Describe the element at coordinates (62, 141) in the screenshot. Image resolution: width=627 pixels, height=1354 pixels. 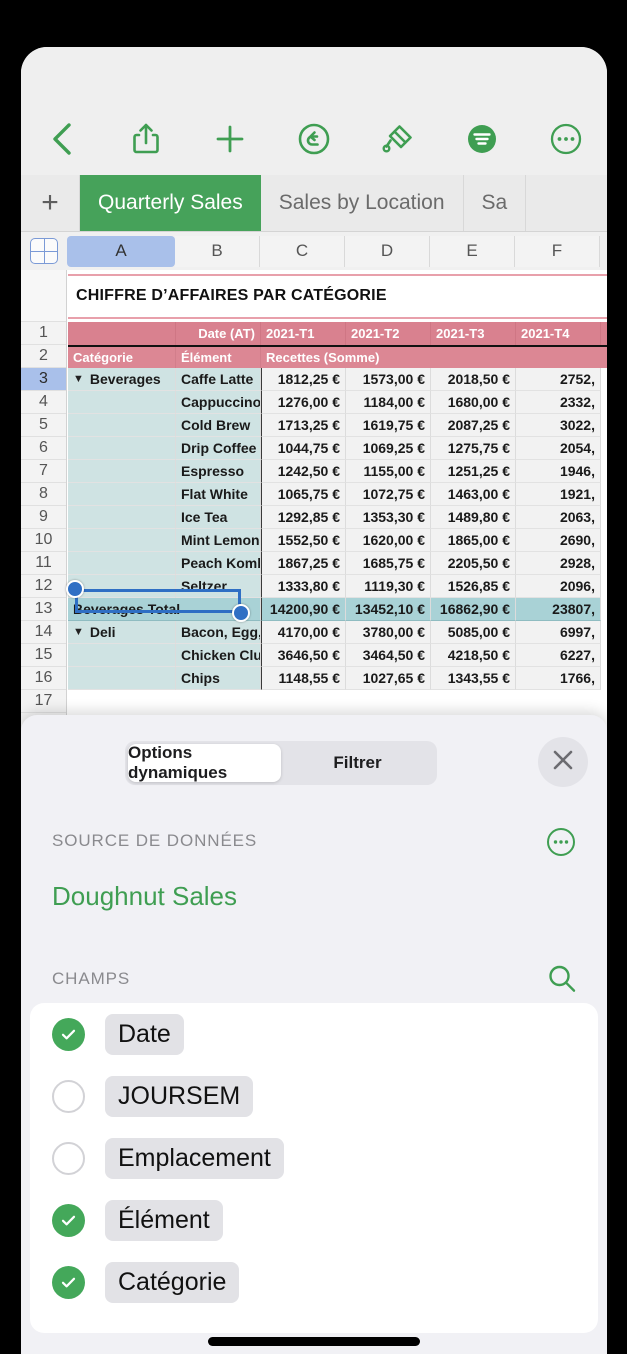
I see `back-button` at that location.